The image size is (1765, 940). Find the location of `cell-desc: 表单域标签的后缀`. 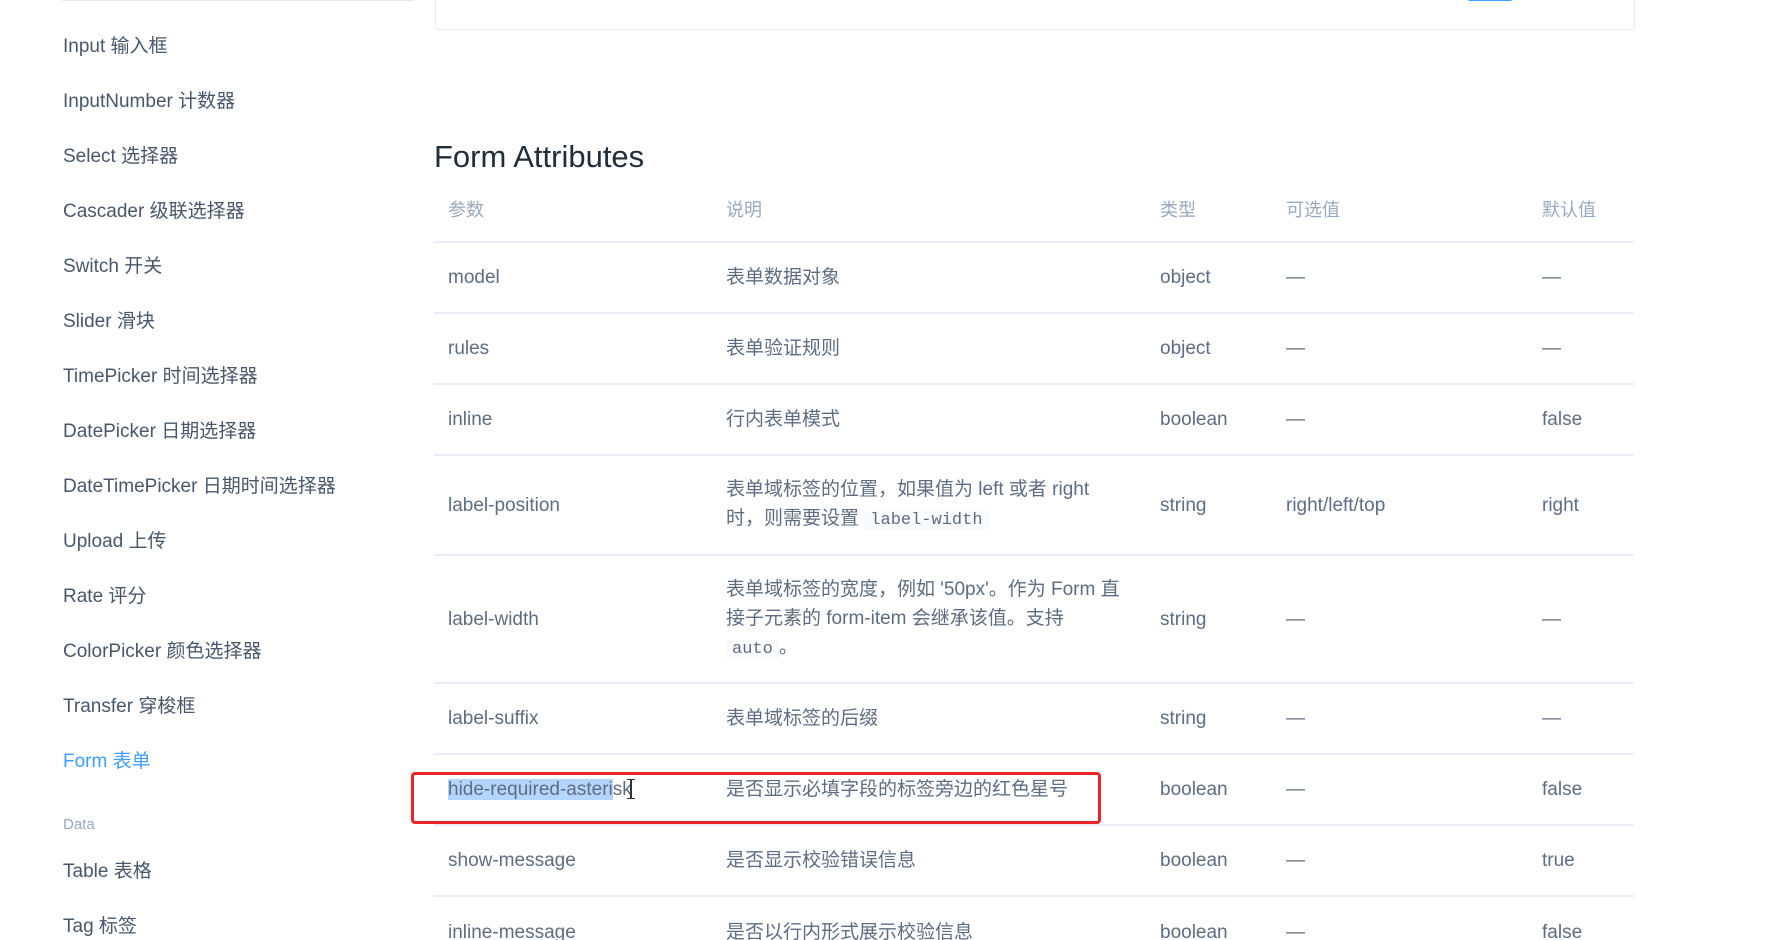

cell-desc: 表单域标签的后缀 is located at coordinates (802, 718).